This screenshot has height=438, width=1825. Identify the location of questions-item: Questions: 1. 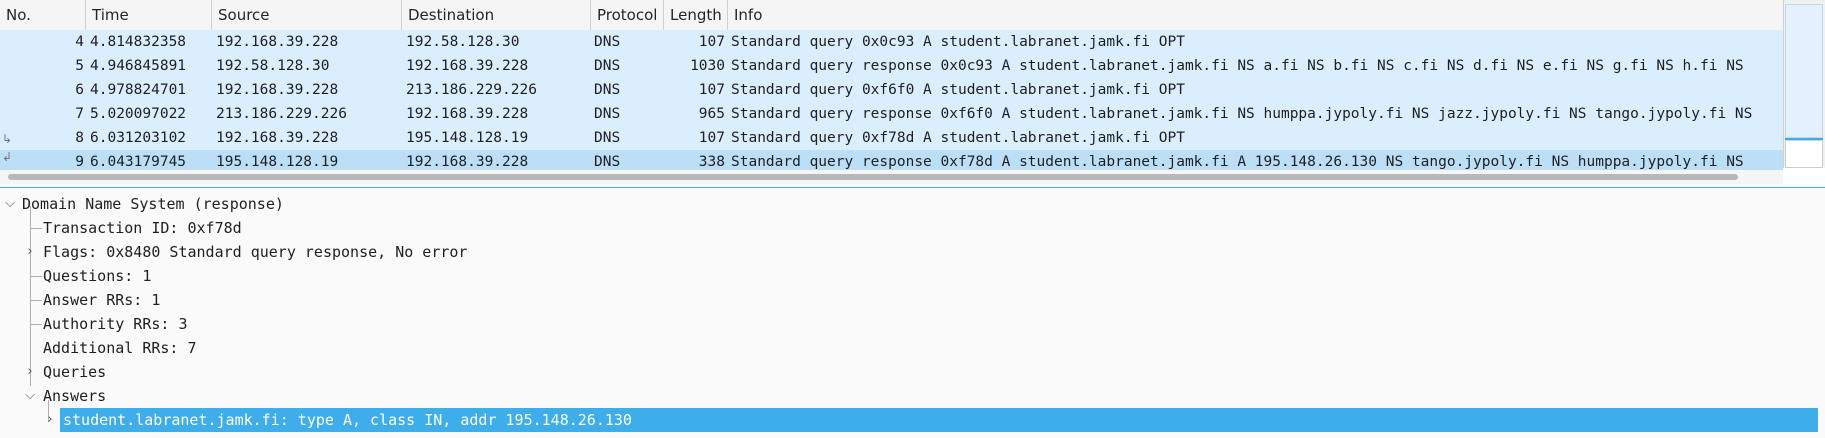
(97, 276).